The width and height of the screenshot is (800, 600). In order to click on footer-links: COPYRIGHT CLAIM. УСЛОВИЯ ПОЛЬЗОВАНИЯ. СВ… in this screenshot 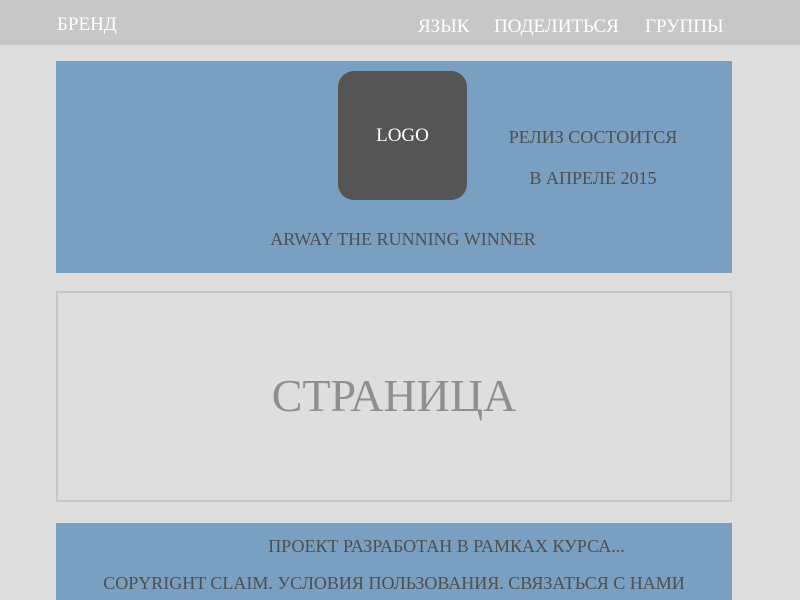, I will do `click(394, 583)`.